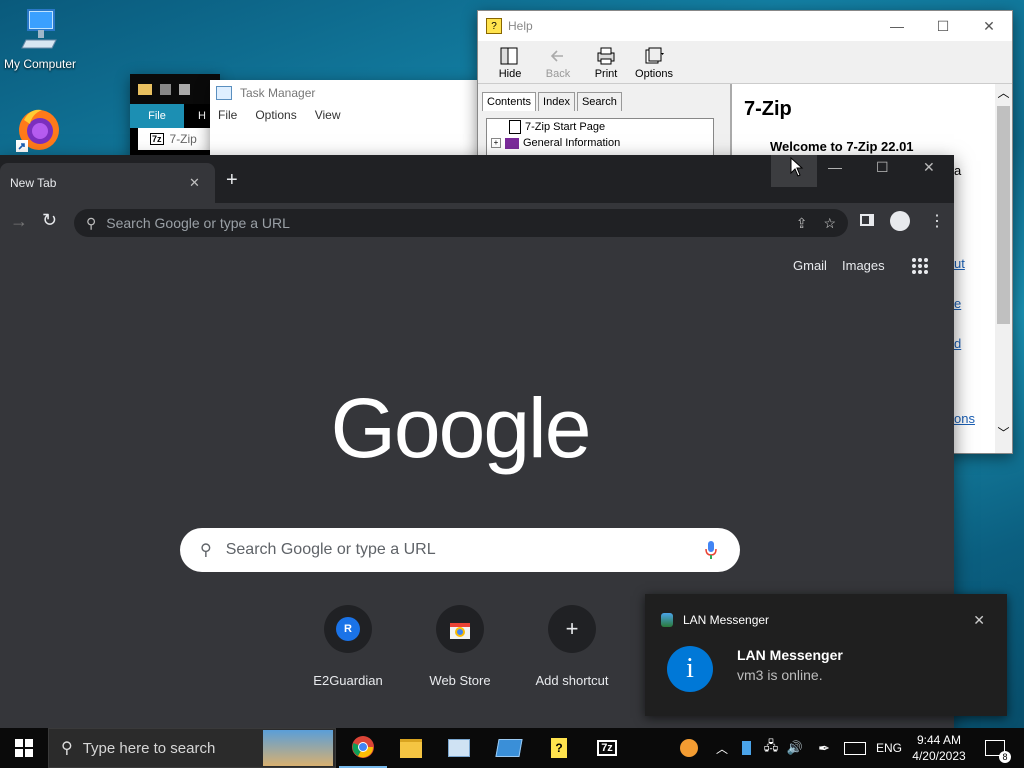 The image size is (1024, 768). I want to click on start-button, so click(24, 748).